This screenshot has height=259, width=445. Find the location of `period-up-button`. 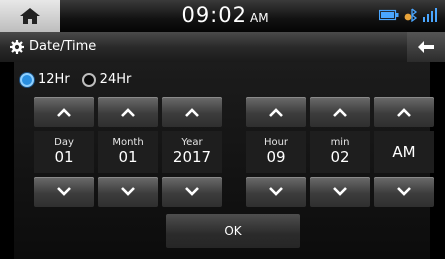

period-up-button is located at coordinates (404, 112).